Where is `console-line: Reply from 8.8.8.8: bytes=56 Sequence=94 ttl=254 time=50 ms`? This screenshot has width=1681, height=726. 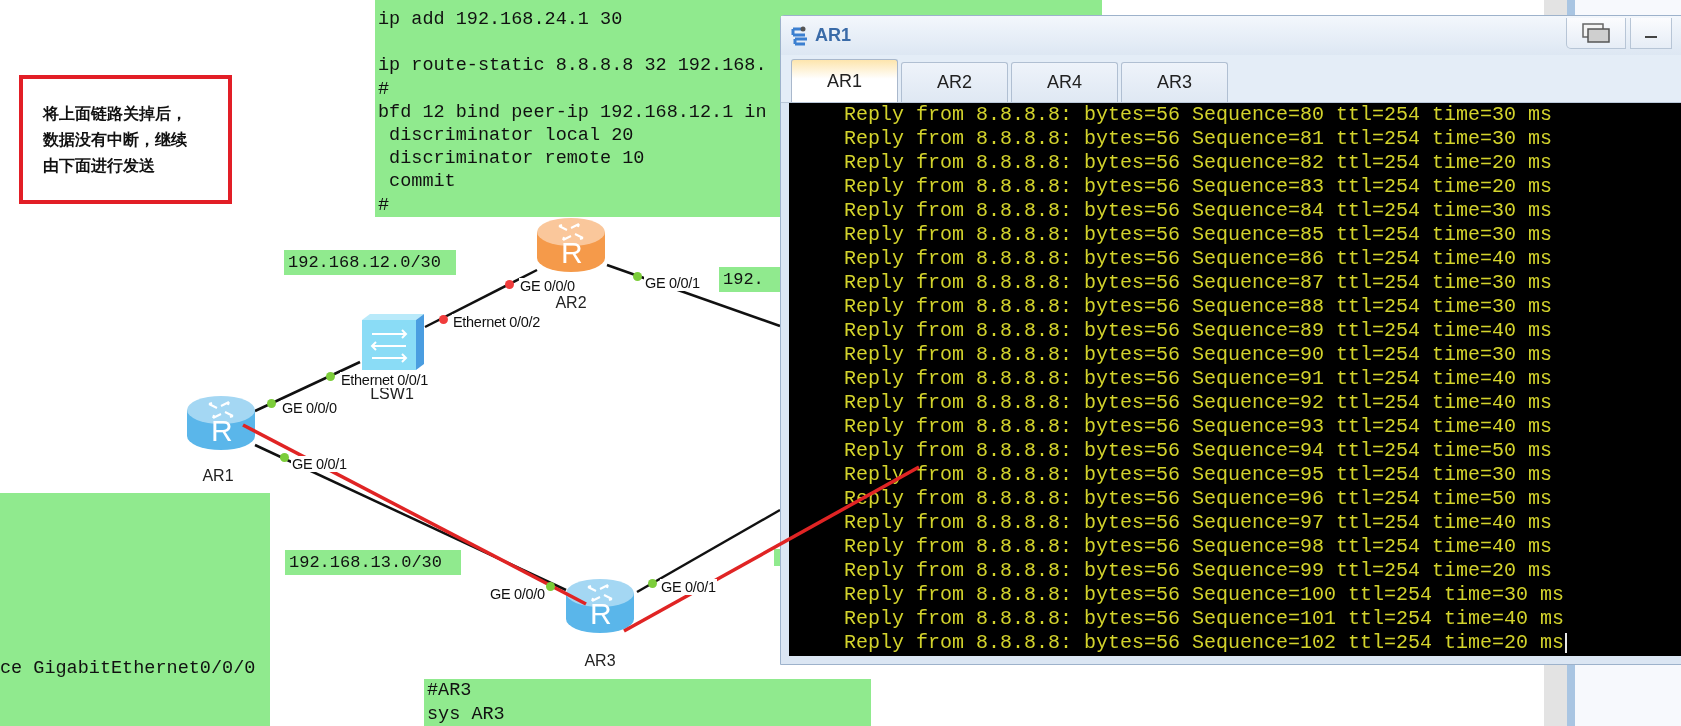 console-line: Reply from 8.8.8.8: bytes=56 Sequence=94 ttl=254 time=50 ms is located at coordinates (1198, 451).